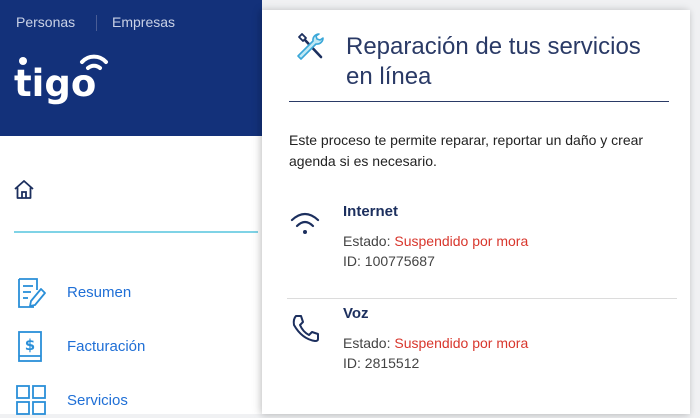  Describe the element at coordinates (356, 313) in the screenshot. I see `service-name: Voz` at that location.